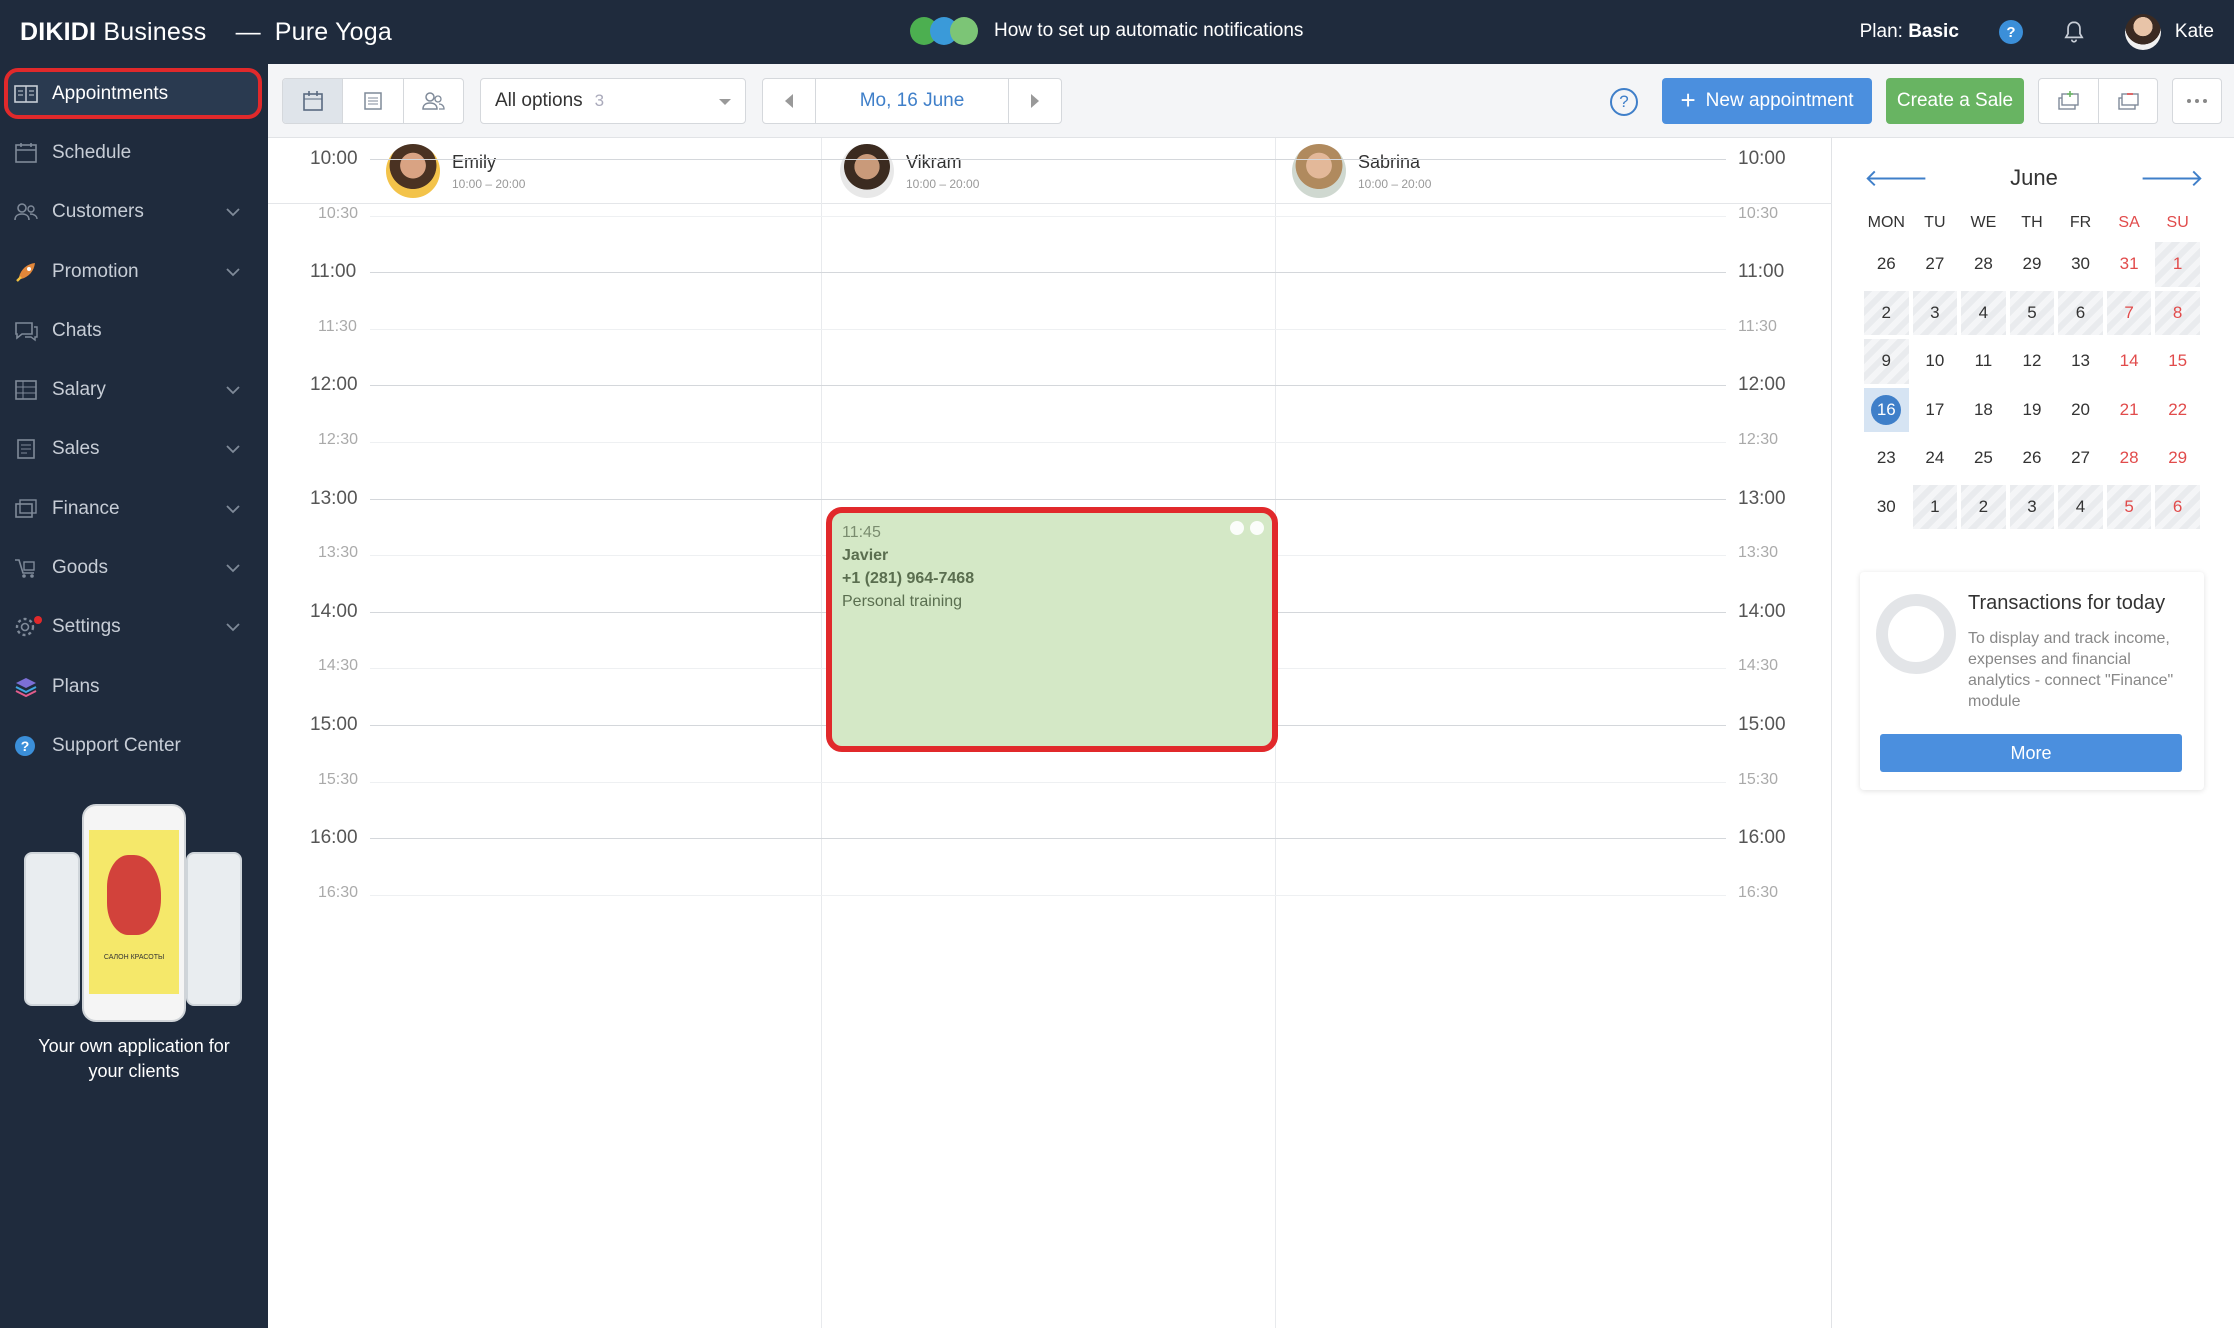 This screenshot has width=2234, height=1328. I want to click on filter-select: All options 3, so click(613, 101).